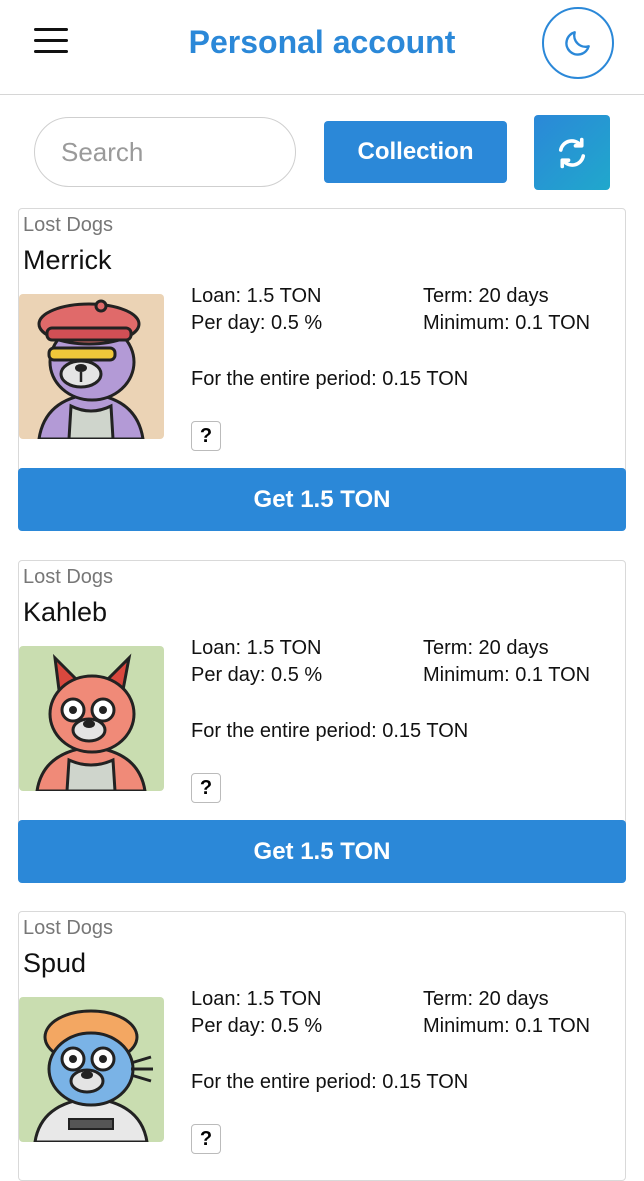 Image resolution: width=644 pixels, height=1181 pixels. I want to click on search-input, so click(165, 152).